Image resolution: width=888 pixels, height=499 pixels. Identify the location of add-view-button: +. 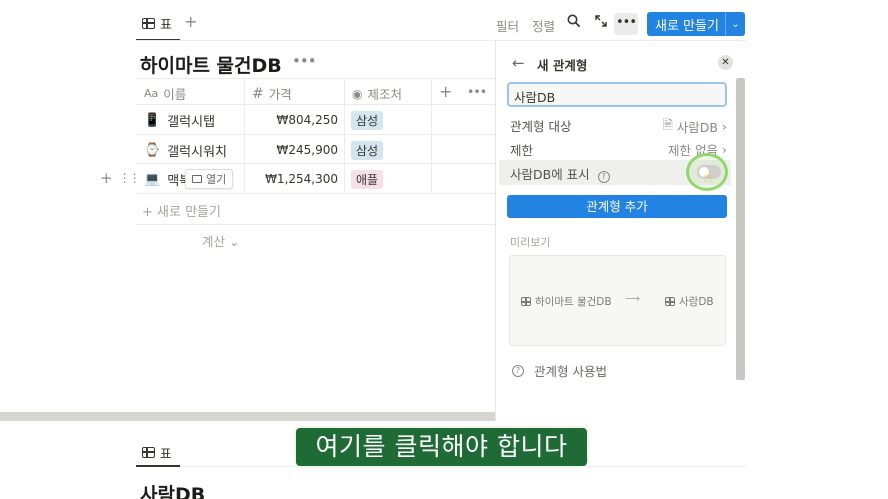
(190, 21).